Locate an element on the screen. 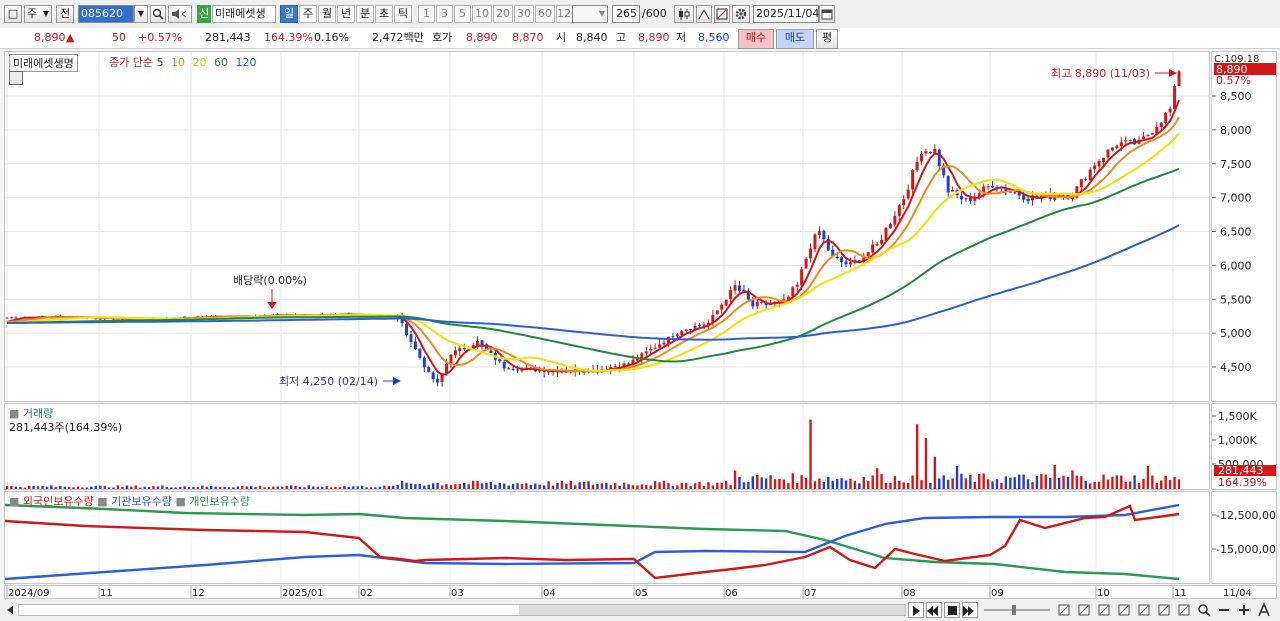  interval-tab-20: 20 is located at coordinates (503, 14).